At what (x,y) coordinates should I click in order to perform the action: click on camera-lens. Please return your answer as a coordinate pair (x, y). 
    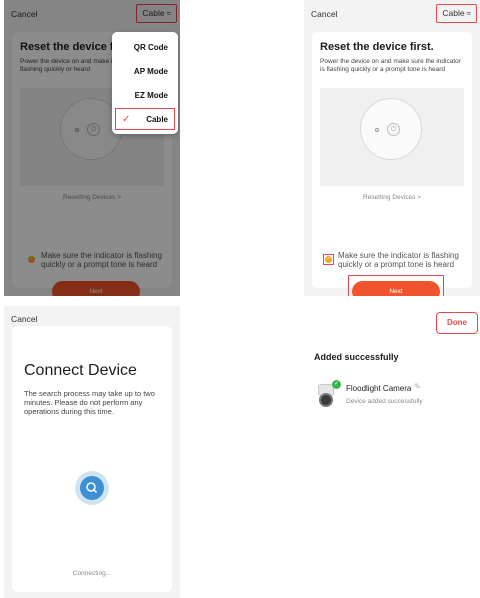
    Looking at the image, I should click on (326, 400).